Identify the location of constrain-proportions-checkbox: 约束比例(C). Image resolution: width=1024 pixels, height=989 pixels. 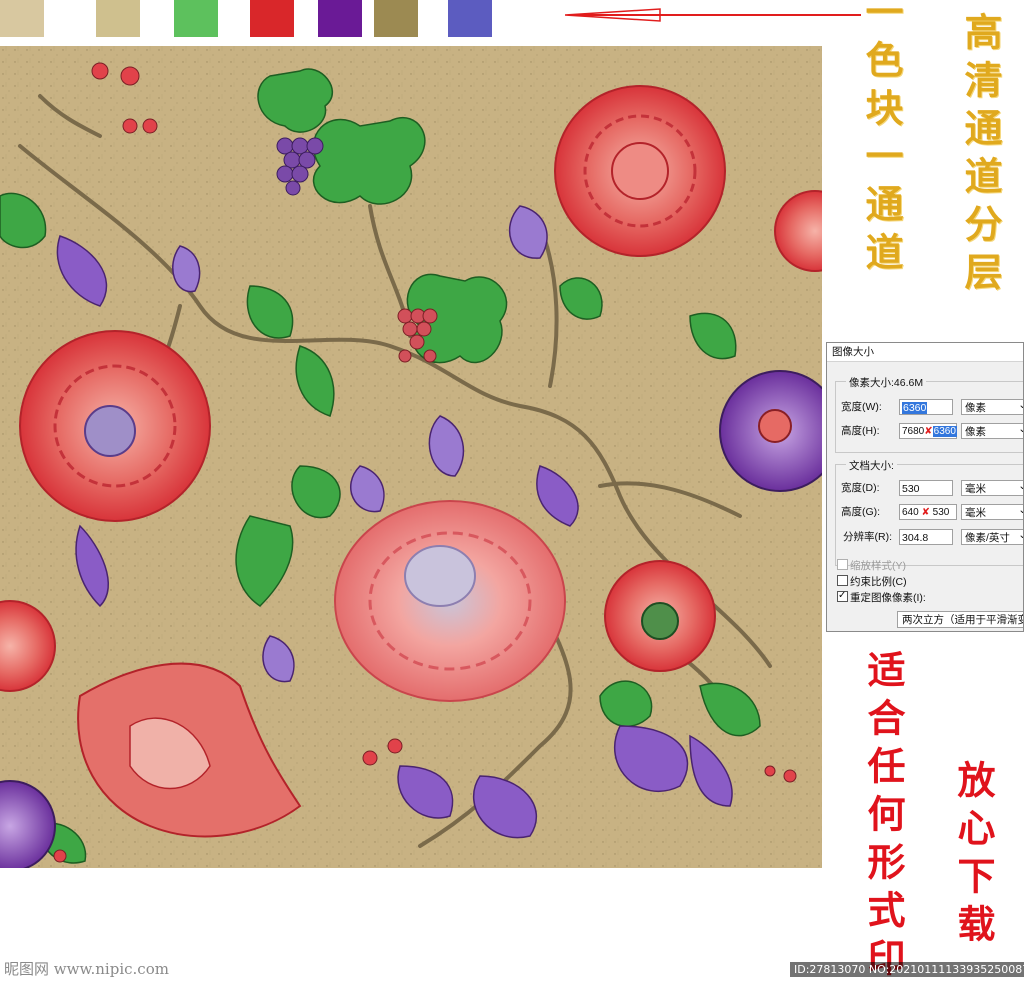
(872, 582).